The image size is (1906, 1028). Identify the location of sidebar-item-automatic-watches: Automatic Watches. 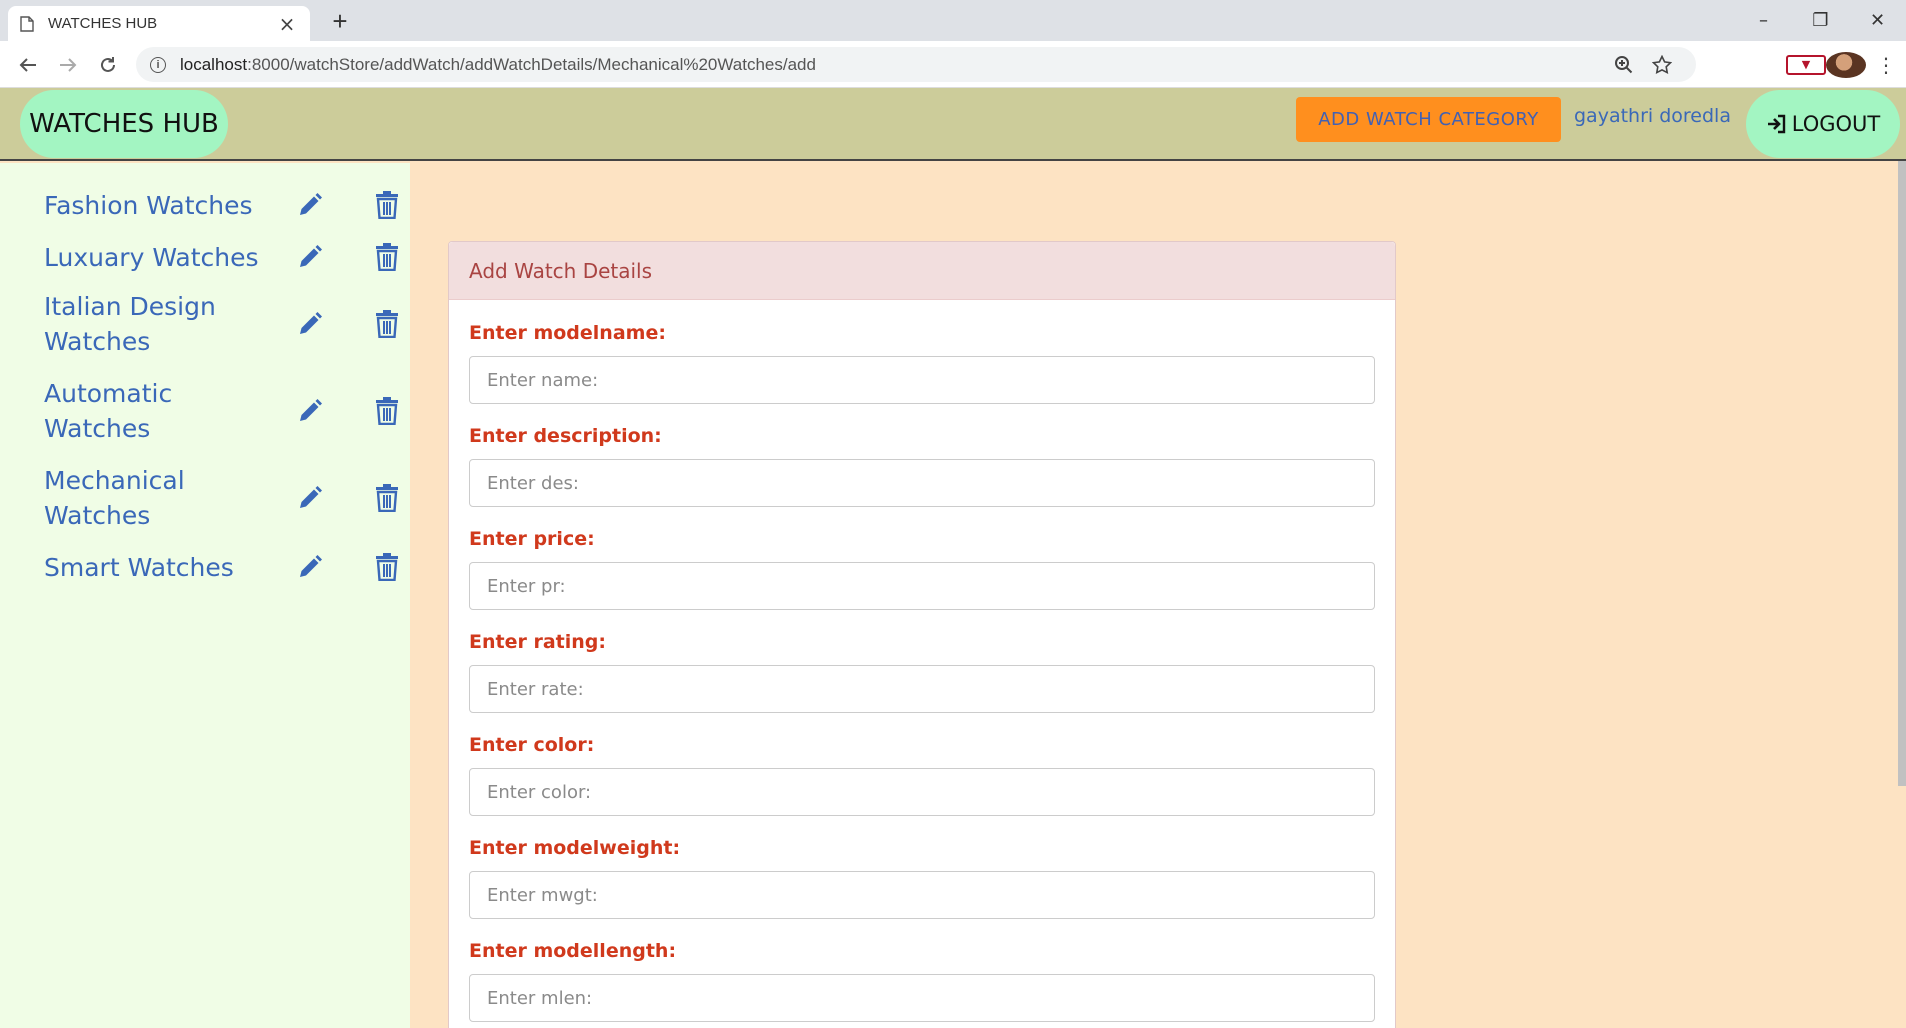
(227, 411).